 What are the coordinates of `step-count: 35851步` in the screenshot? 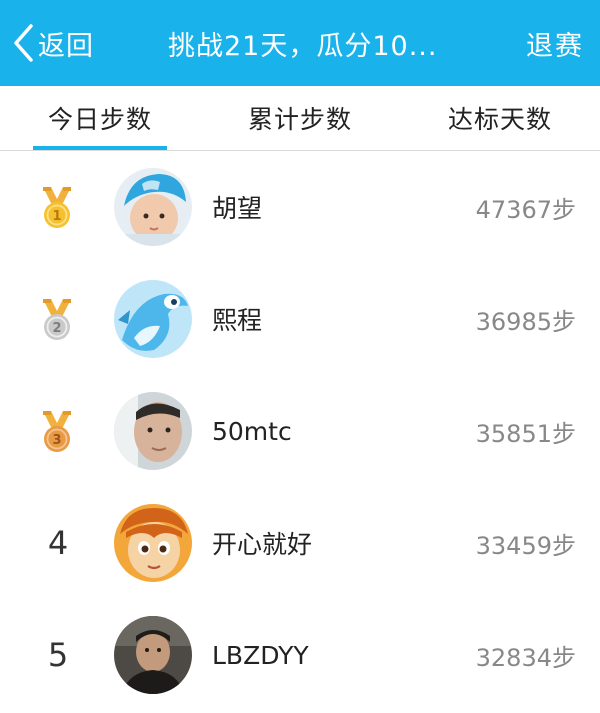 It's located at (525, 433).